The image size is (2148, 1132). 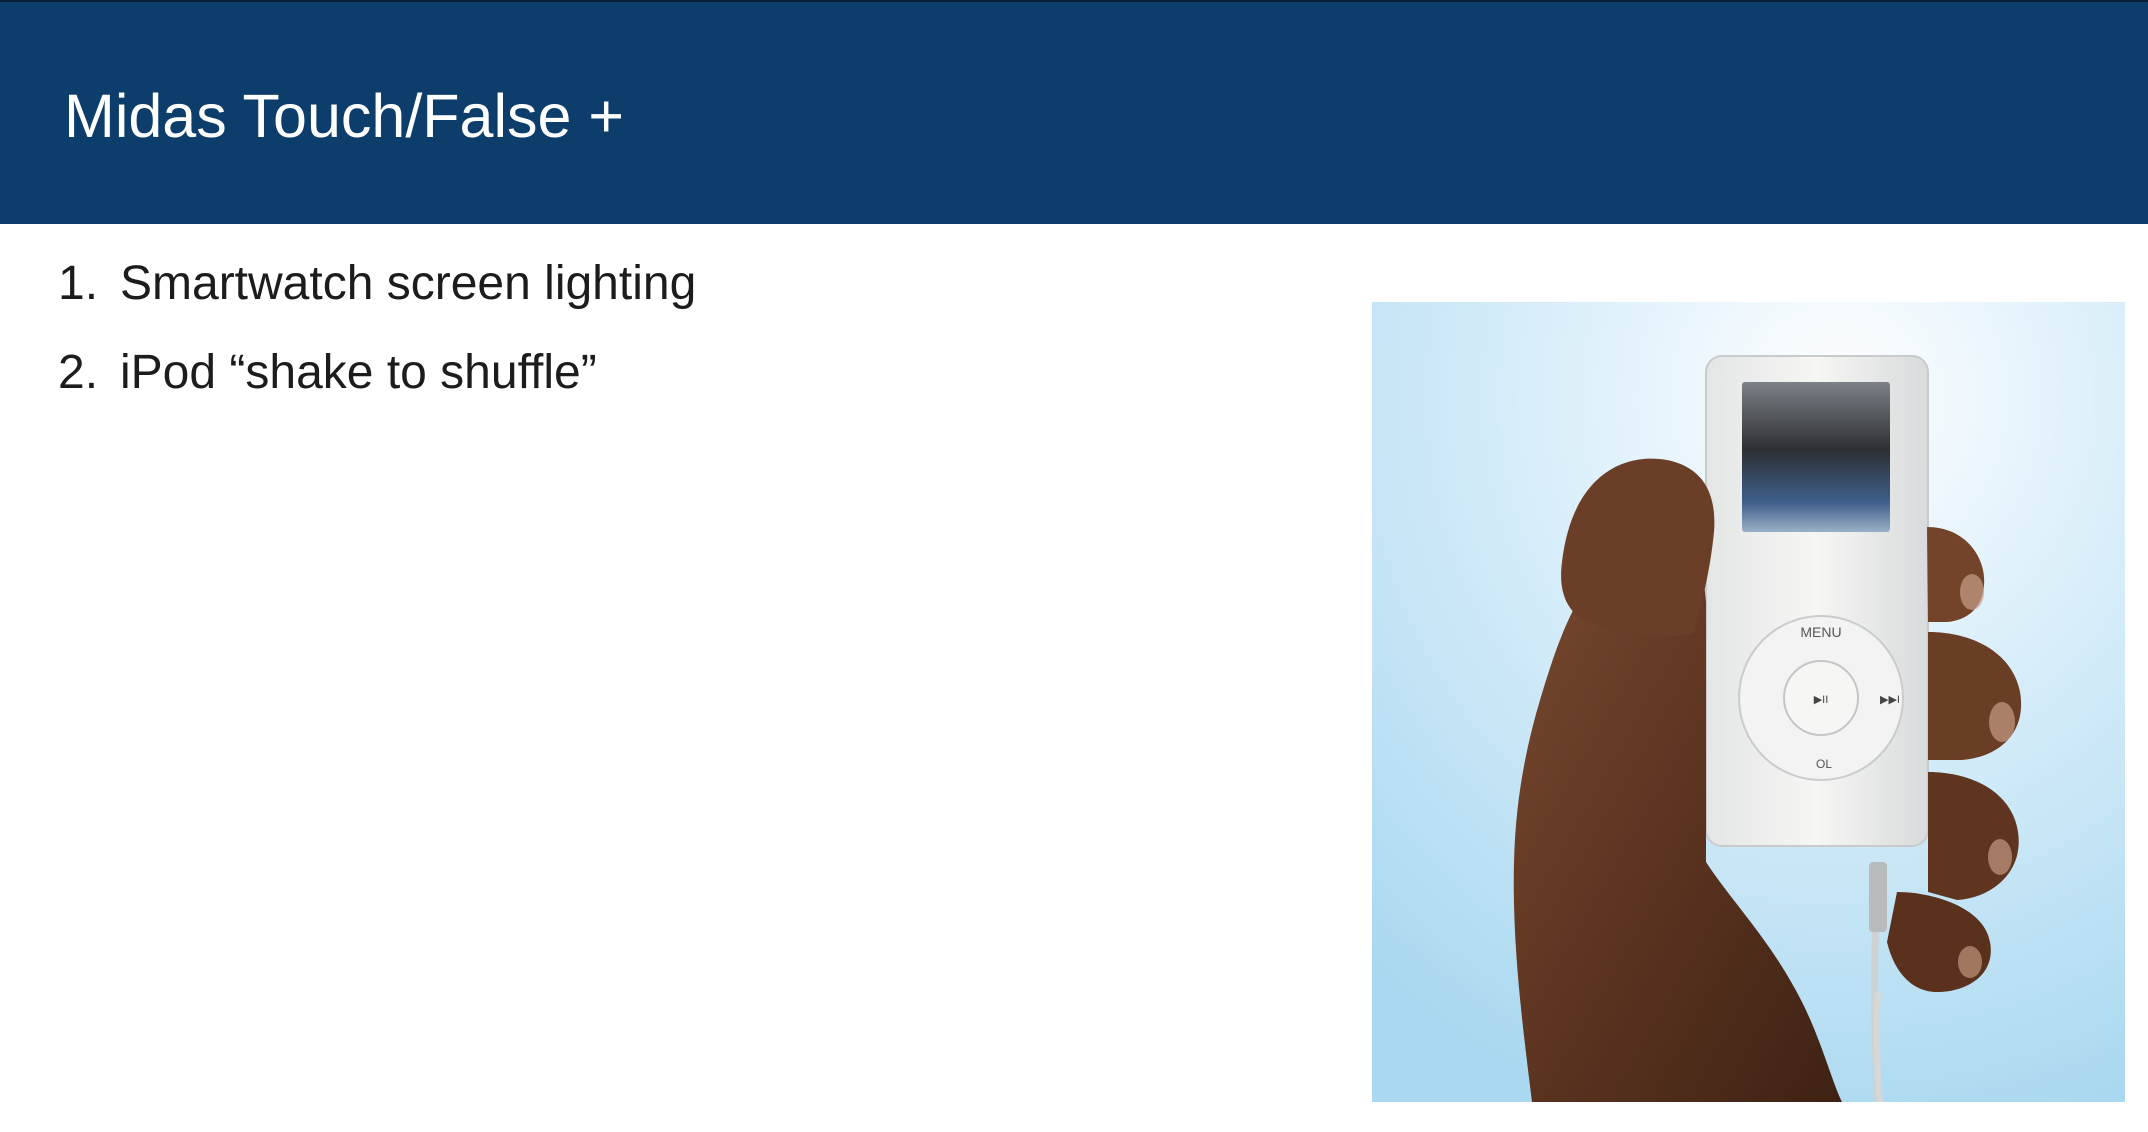 What do you see at coordinates (1878, 1046) in the screenshot?
I see `headphone-cable-lower` at bounding box center [1878, 1046].